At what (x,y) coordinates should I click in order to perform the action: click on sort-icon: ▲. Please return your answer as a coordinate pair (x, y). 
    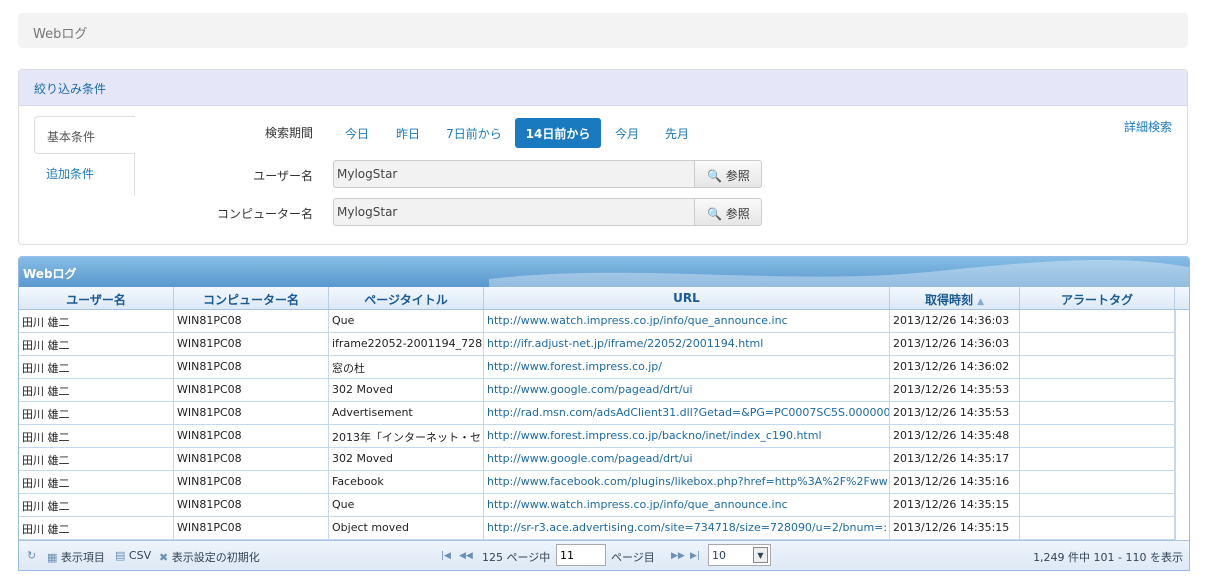
    Looking at the image, I should click on (981, 302).